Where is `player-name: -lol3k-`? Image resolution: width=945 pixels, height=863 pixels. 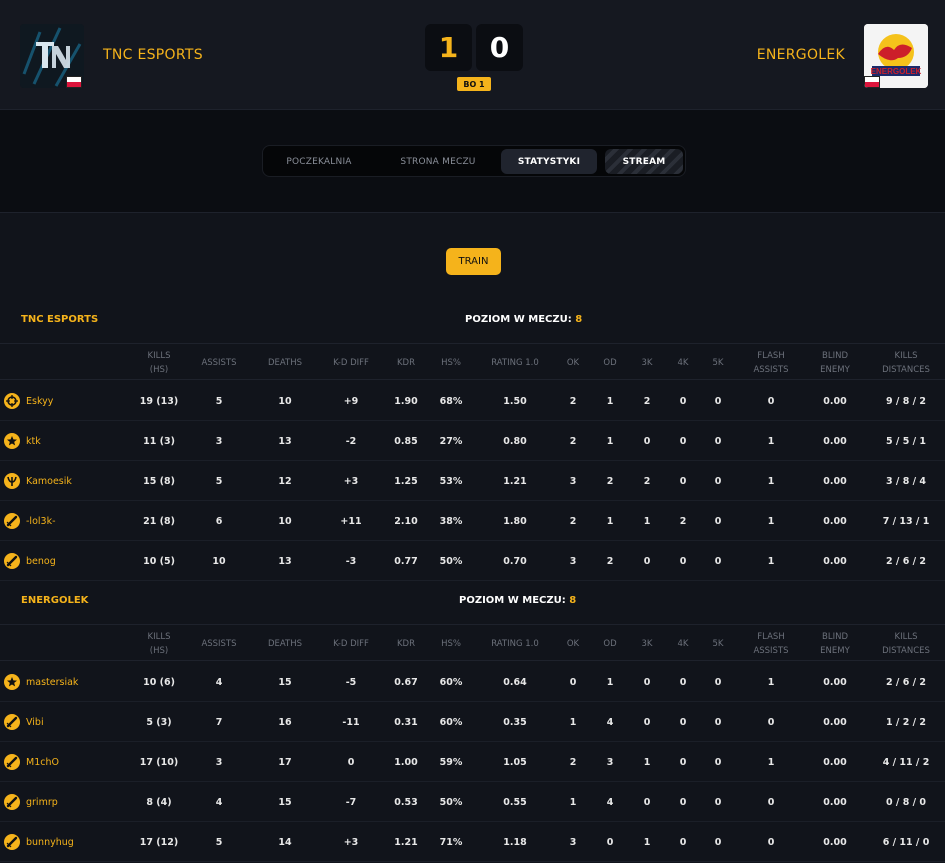 player-name: -lol3k- is located at coordinates (41, 521).